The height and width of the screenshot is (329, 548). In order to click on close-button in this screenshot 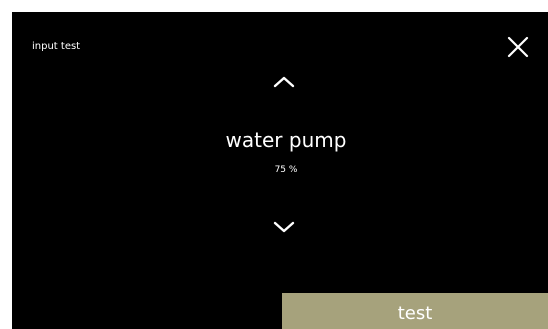, I will do `click(518, 47)`.